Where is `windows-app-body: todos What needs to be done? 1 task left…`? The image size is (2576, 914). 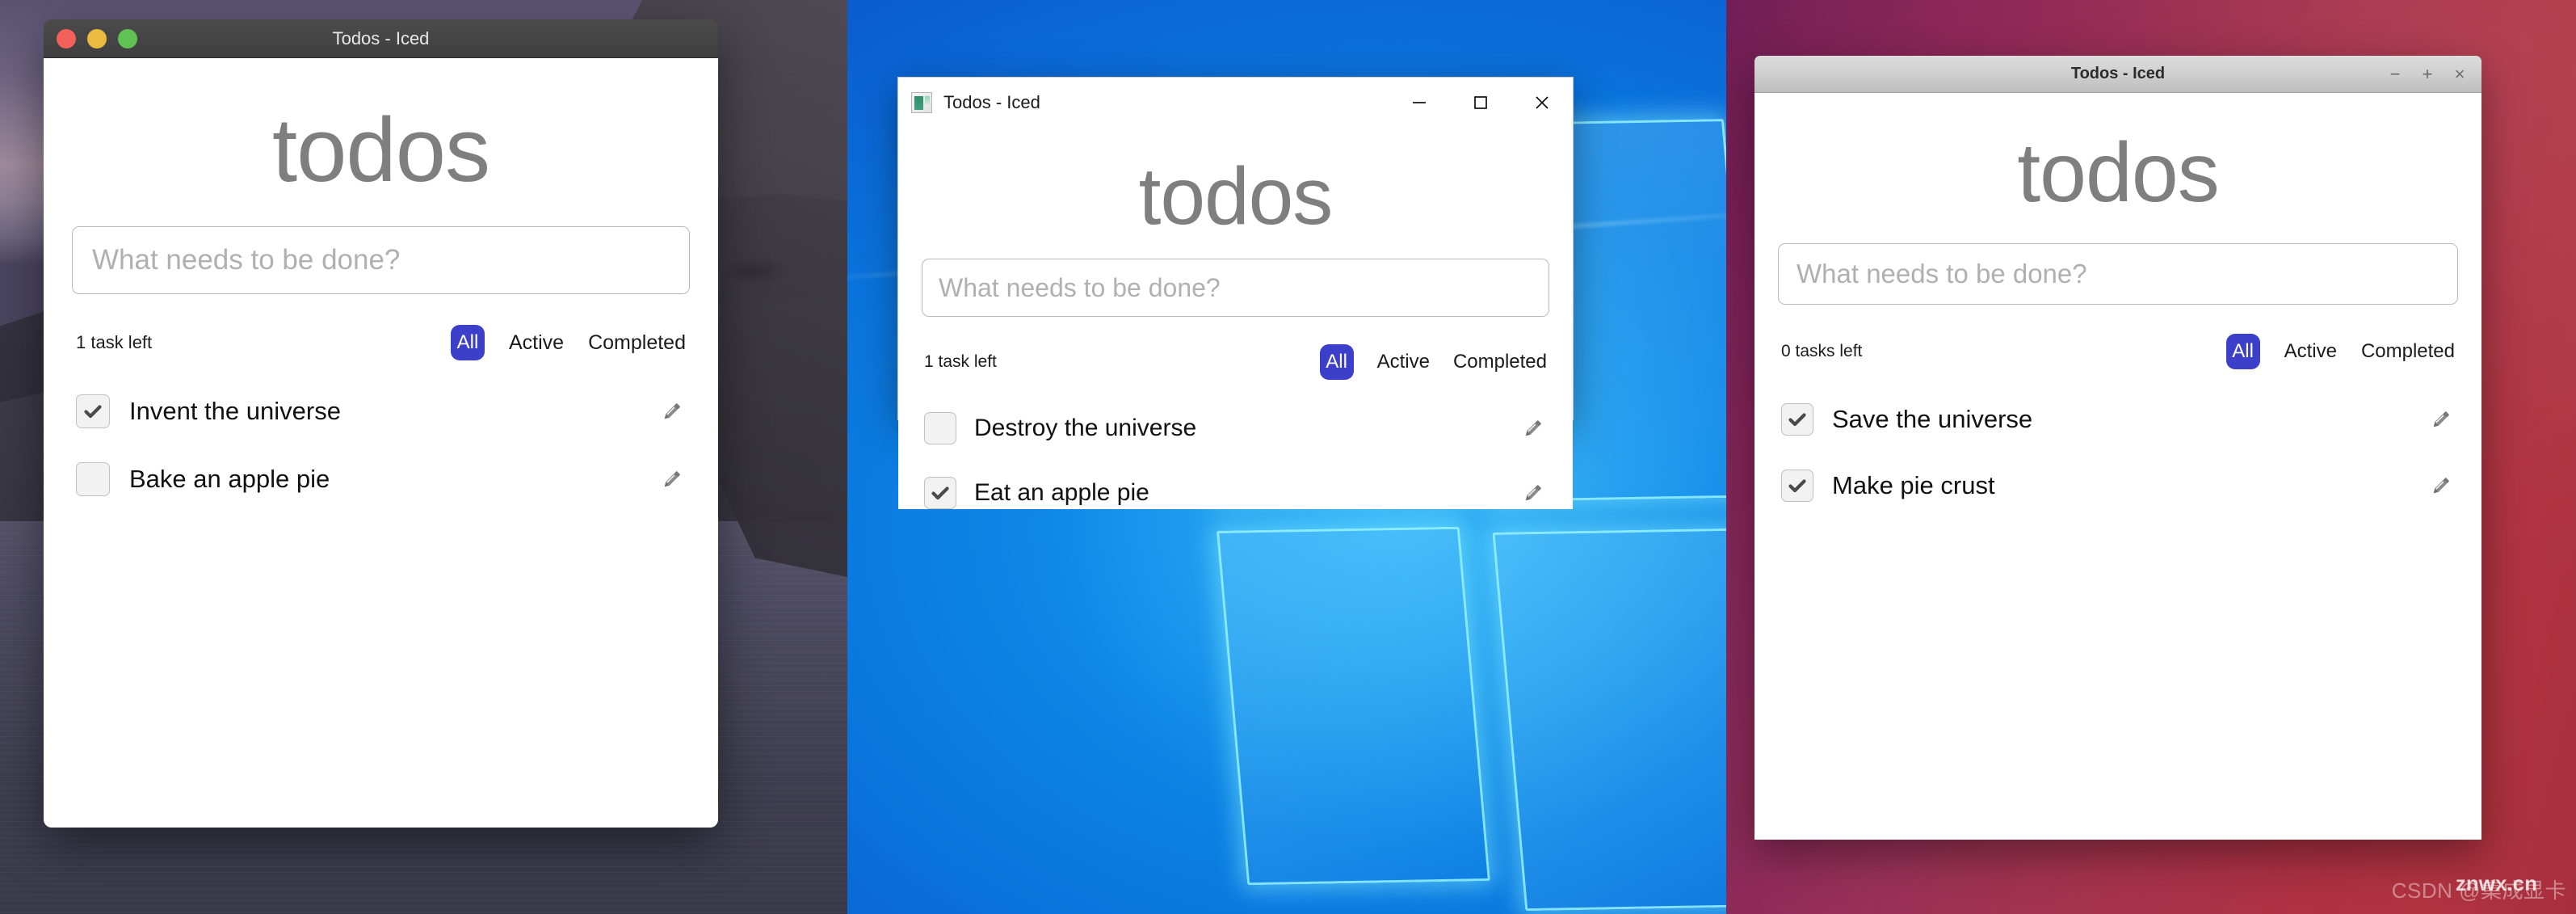 windows-app-body: todos What needs to be done? 1 task left… is located at coordinates (1235, 318).